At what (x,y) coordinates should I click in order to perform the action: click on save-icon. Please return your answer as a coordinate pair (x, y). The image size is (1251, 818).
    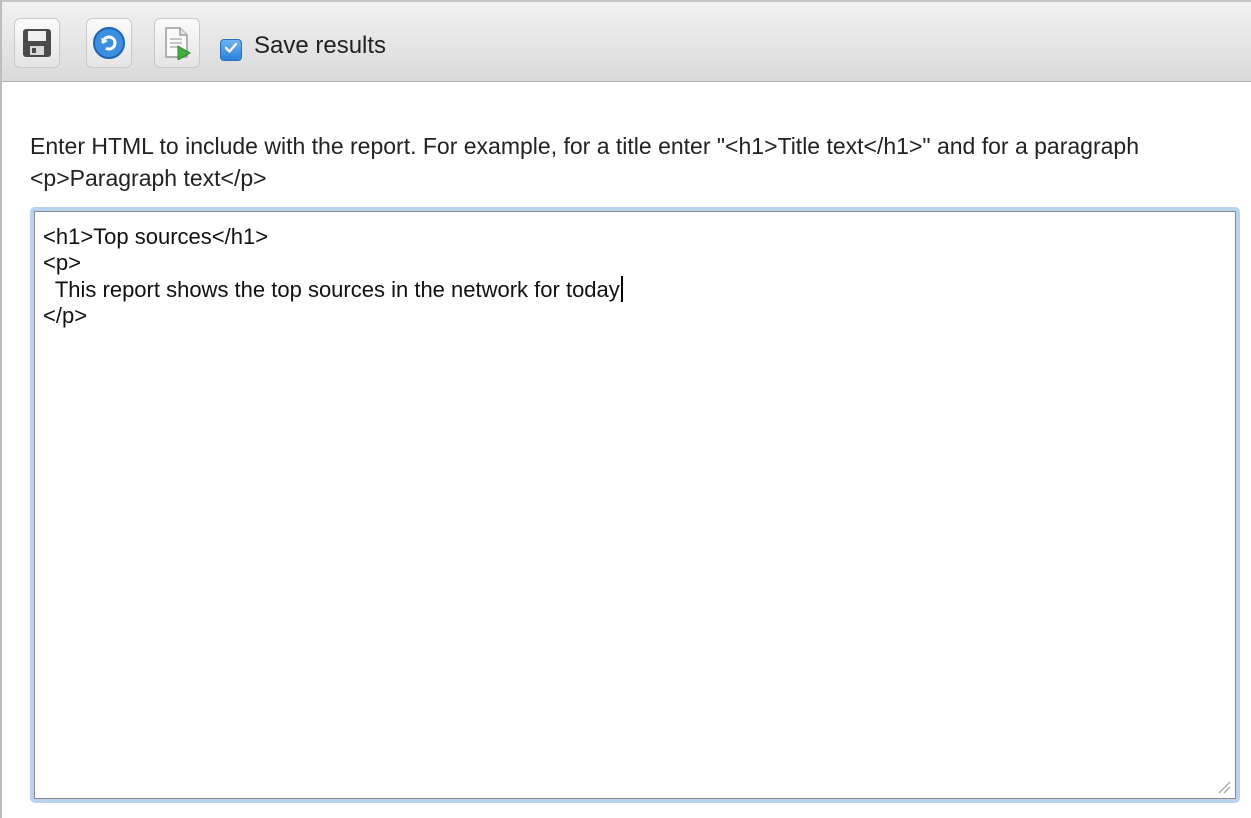
    Looking at the image, I should click on (37, 43).